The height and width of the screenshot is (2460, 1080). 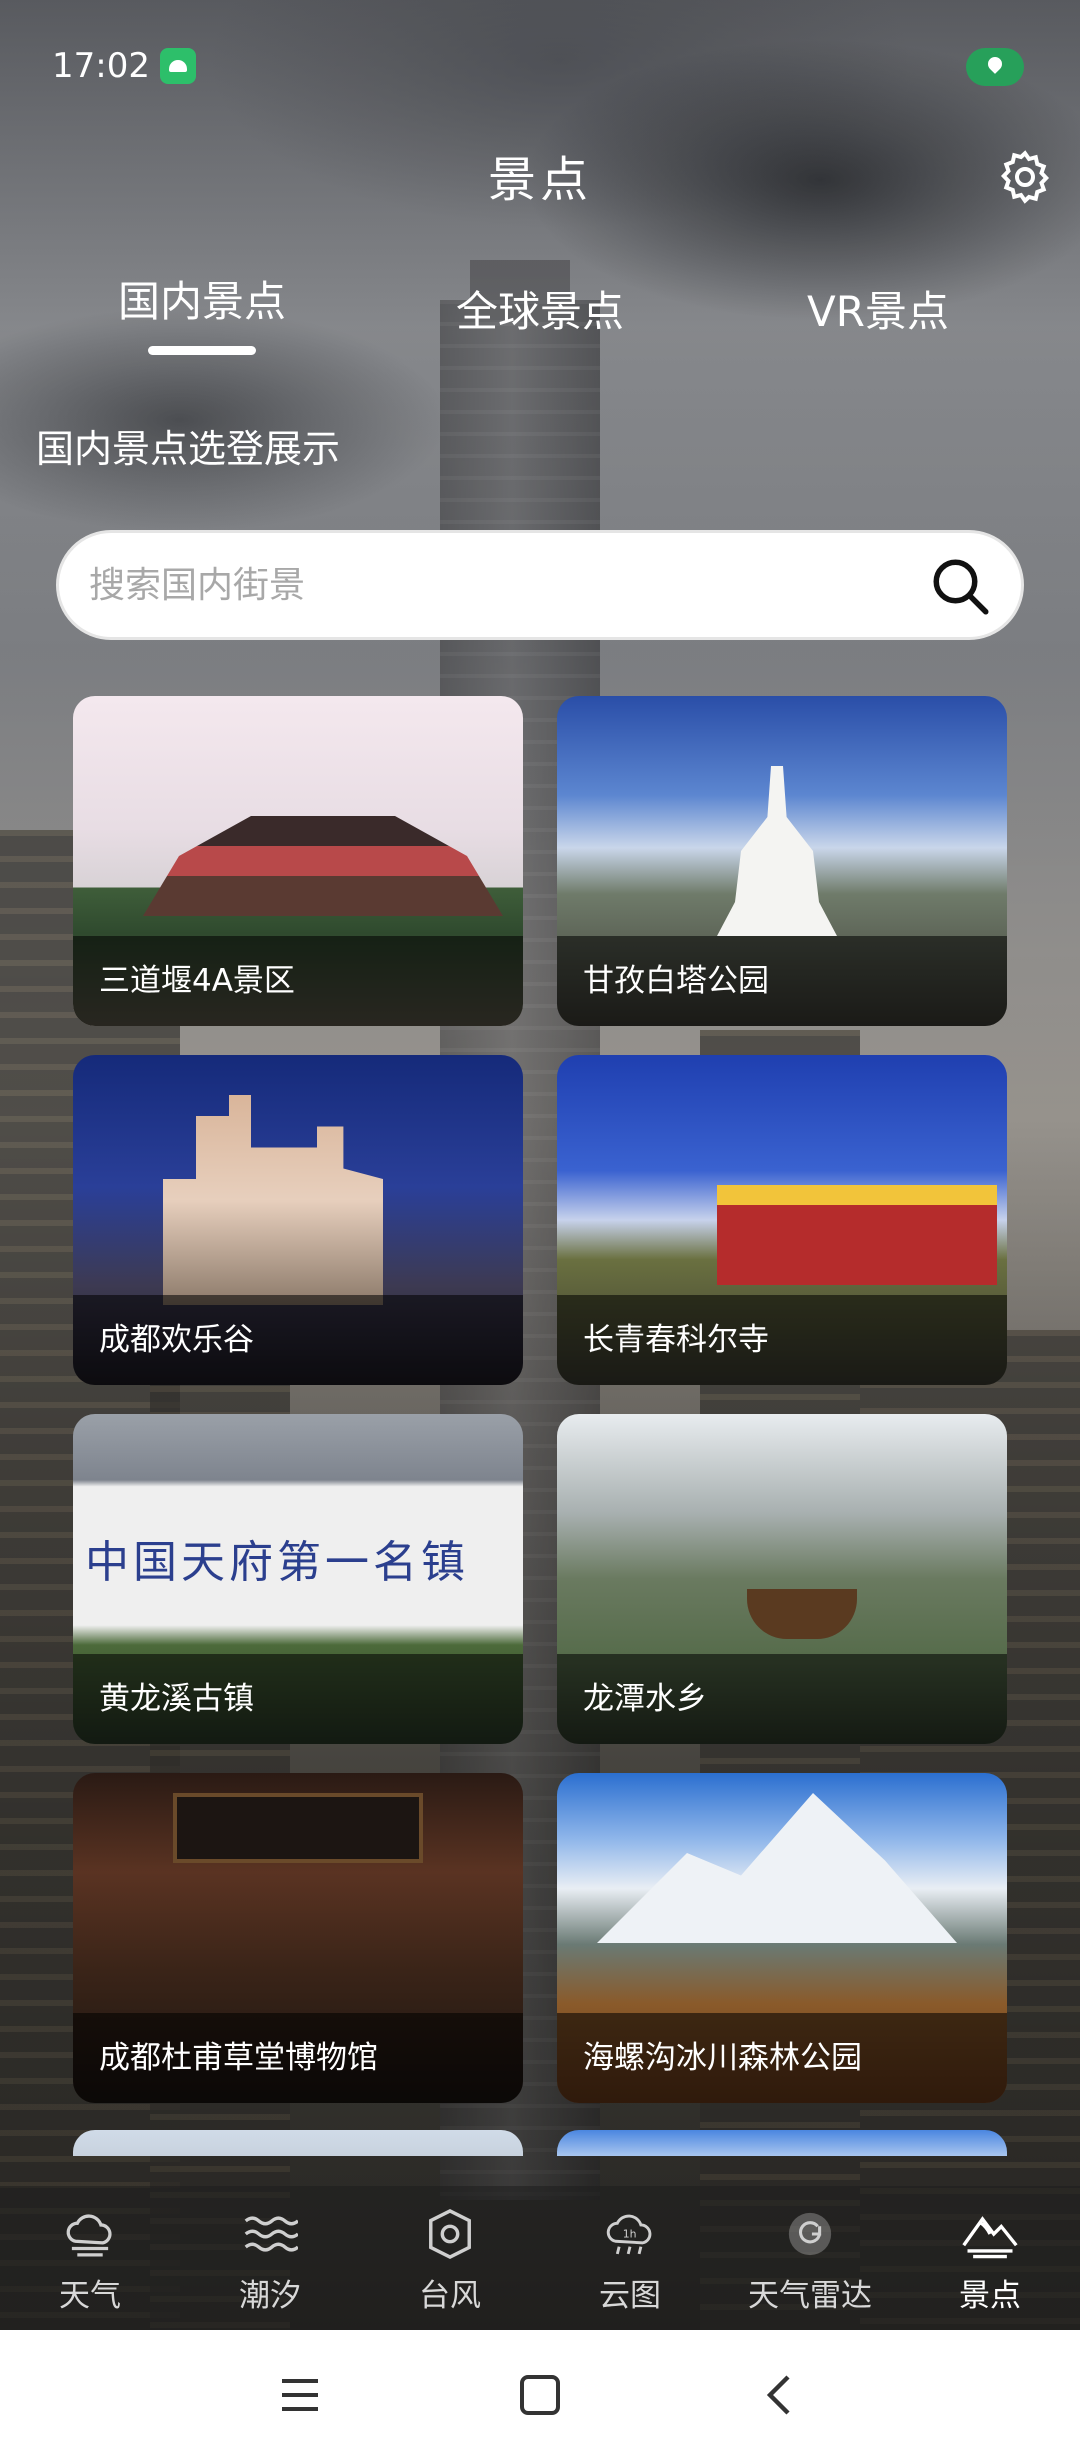 What do you see at coordinates (540, 65) in the screenshot?
I see `status-bar: 17:02` at bounding box center [540, 65].